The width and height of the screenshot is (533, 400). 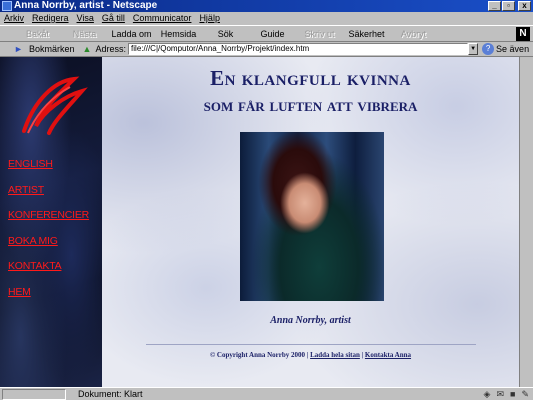 What do you see at coordinates (413, 34) in the screenshot?
I see `stop-button: Avbryt` at bounding box center [413, 34].